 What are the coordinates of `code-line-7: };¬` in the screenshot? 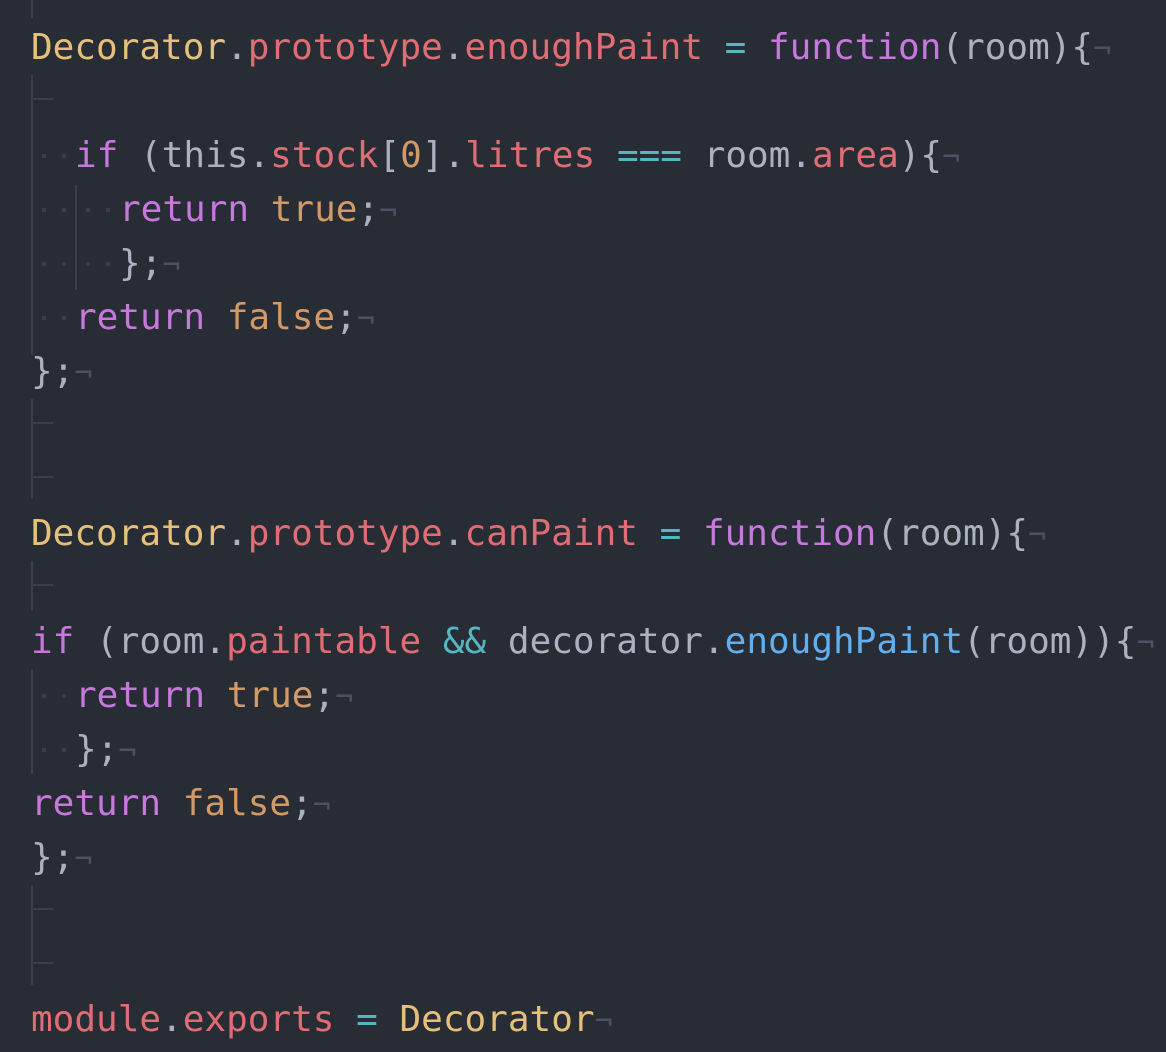 It's located at (61, 372).